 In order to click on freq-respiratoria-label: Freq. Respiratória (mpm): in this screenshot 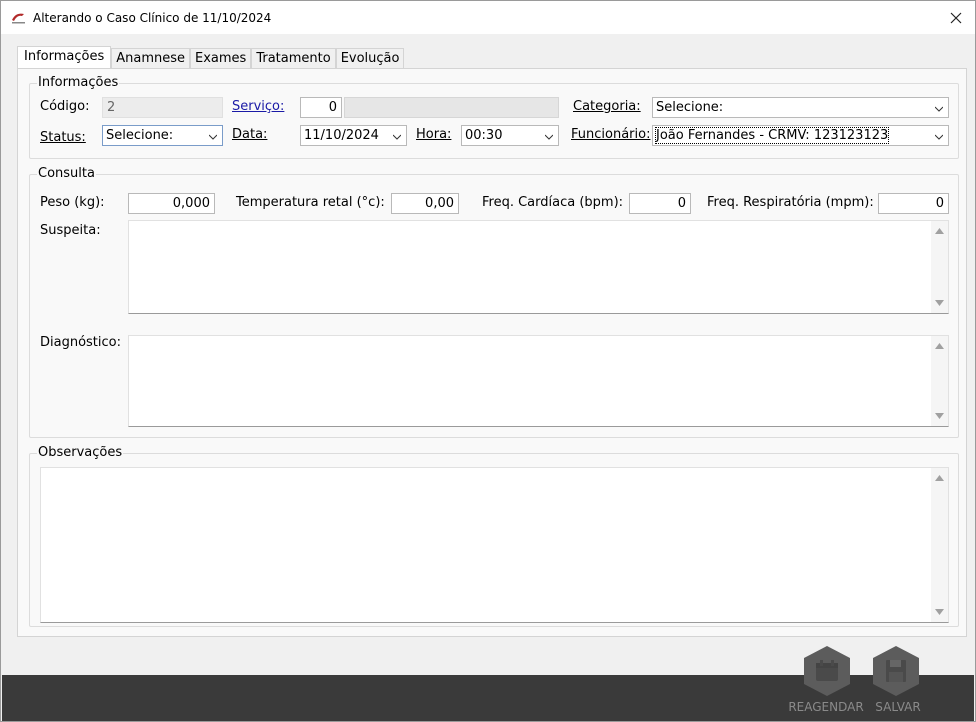, I will do `click(790, 202)`.